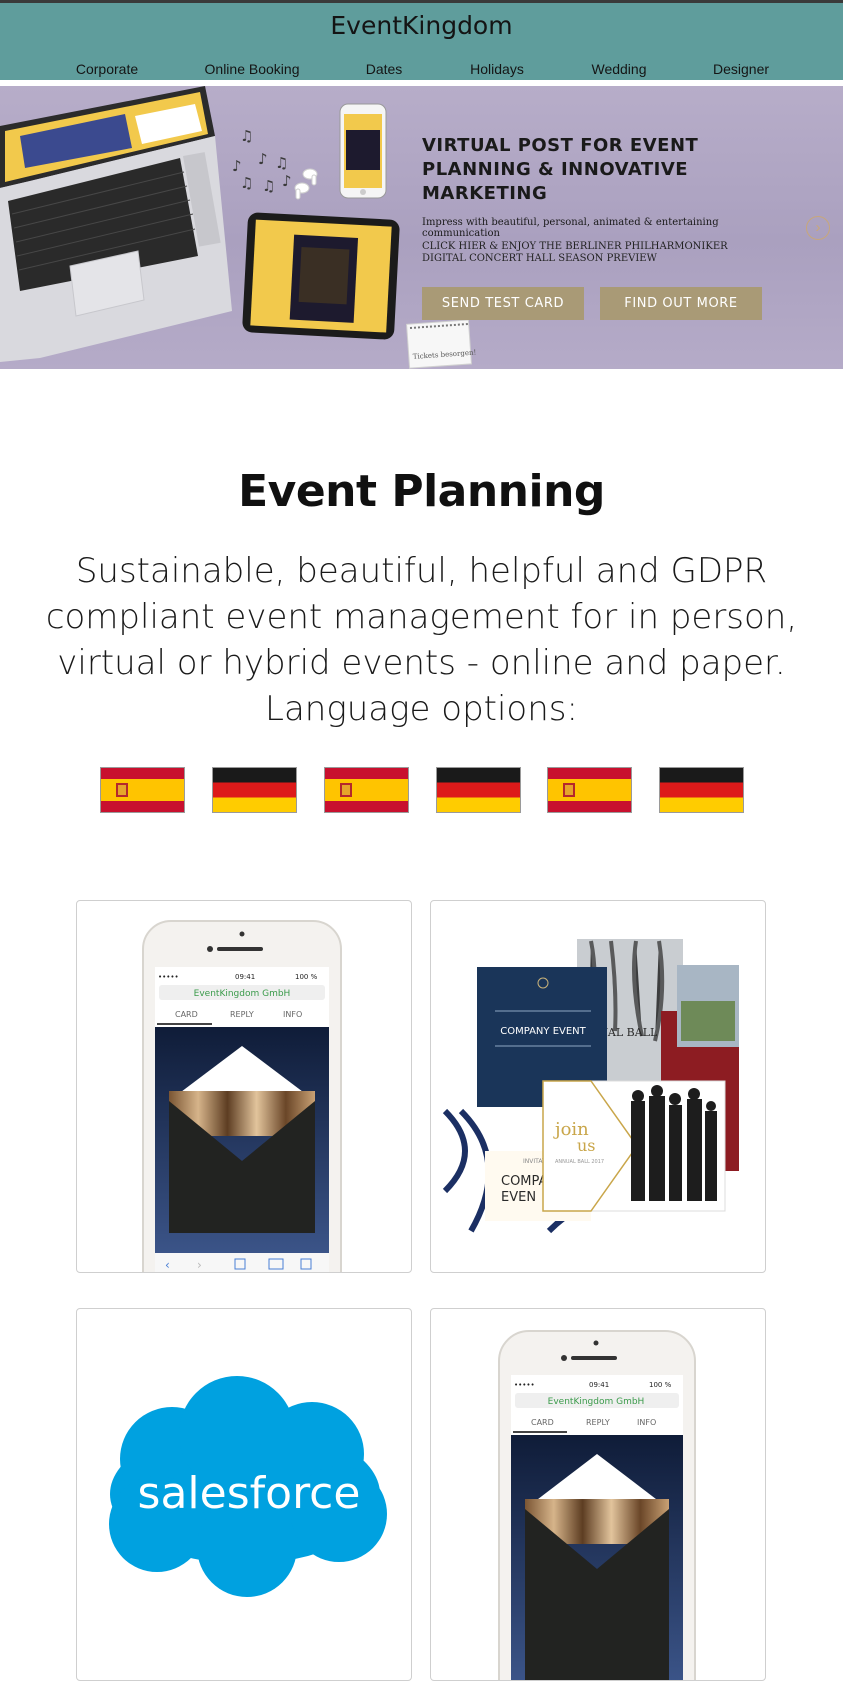  What do you see at coordinates (249, 1493) in the screenshot?
I see `svg-text: salesforce` at bounding box center [249, 1493].